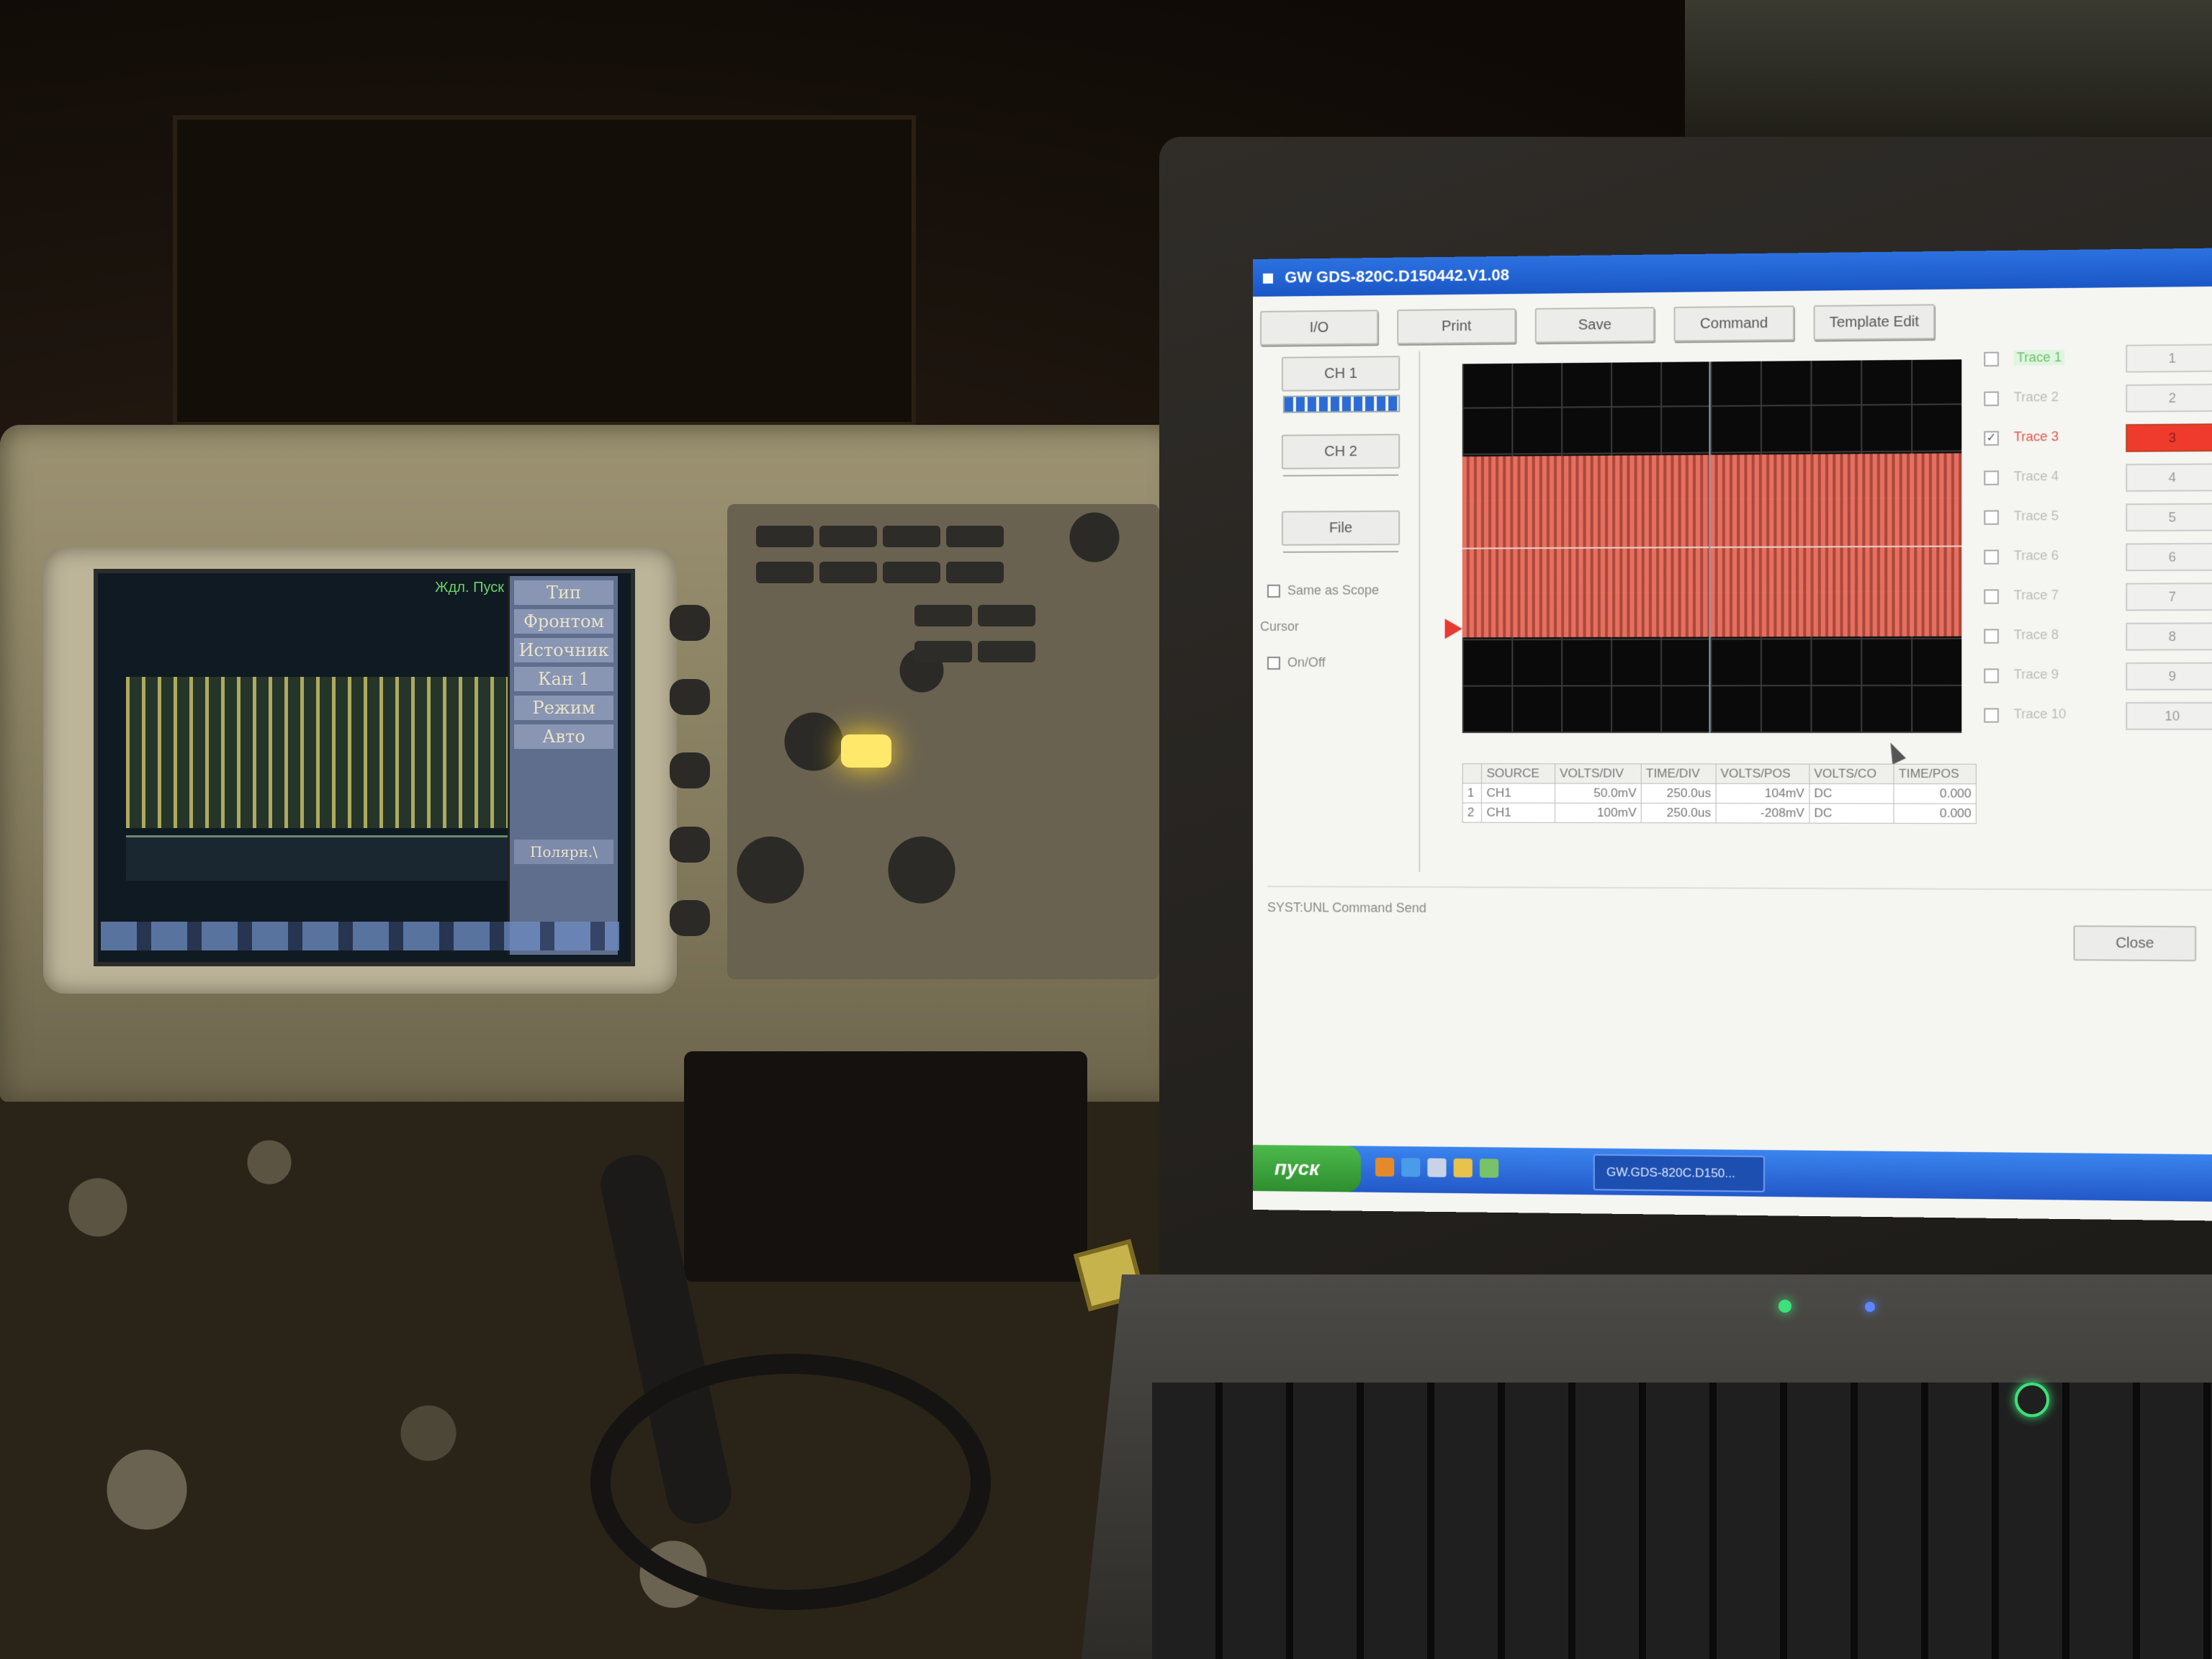 This screenshot has height=1659, width=2212. Describe the element at coordinates (1598, 793) in the screenshot. I see `table-cell: 50.0mV` at that location.